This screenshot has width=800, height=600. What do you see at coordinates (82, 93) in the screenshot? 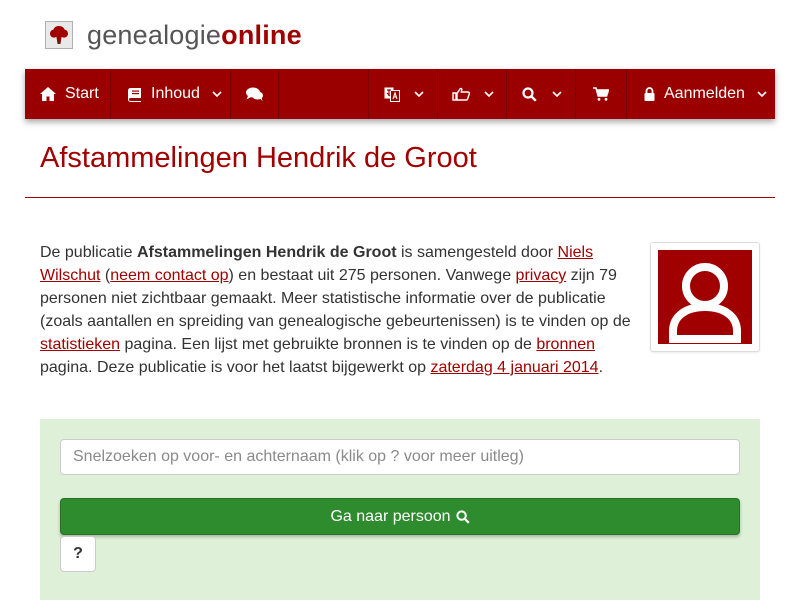
I see `nav-start-label: Start` at bounding box center [82, 93].